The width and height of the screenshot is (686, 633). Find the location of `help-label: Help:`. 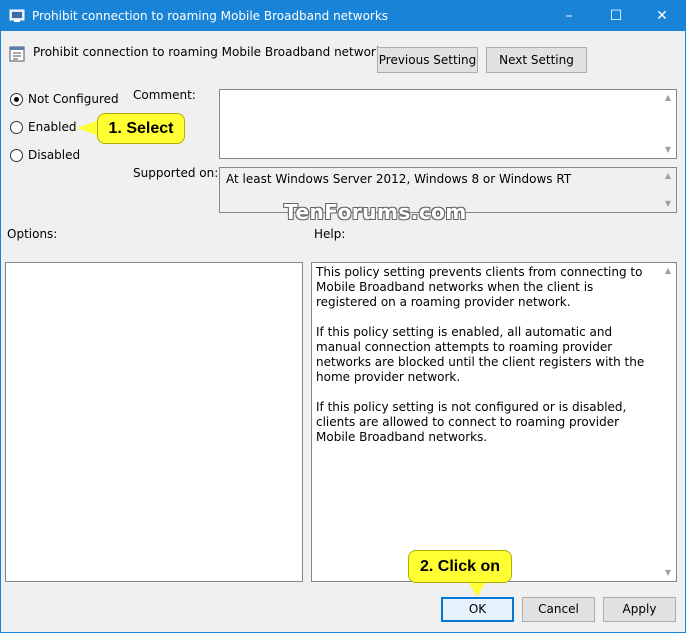

help-label: Help: is located at coordinates (330, 234).